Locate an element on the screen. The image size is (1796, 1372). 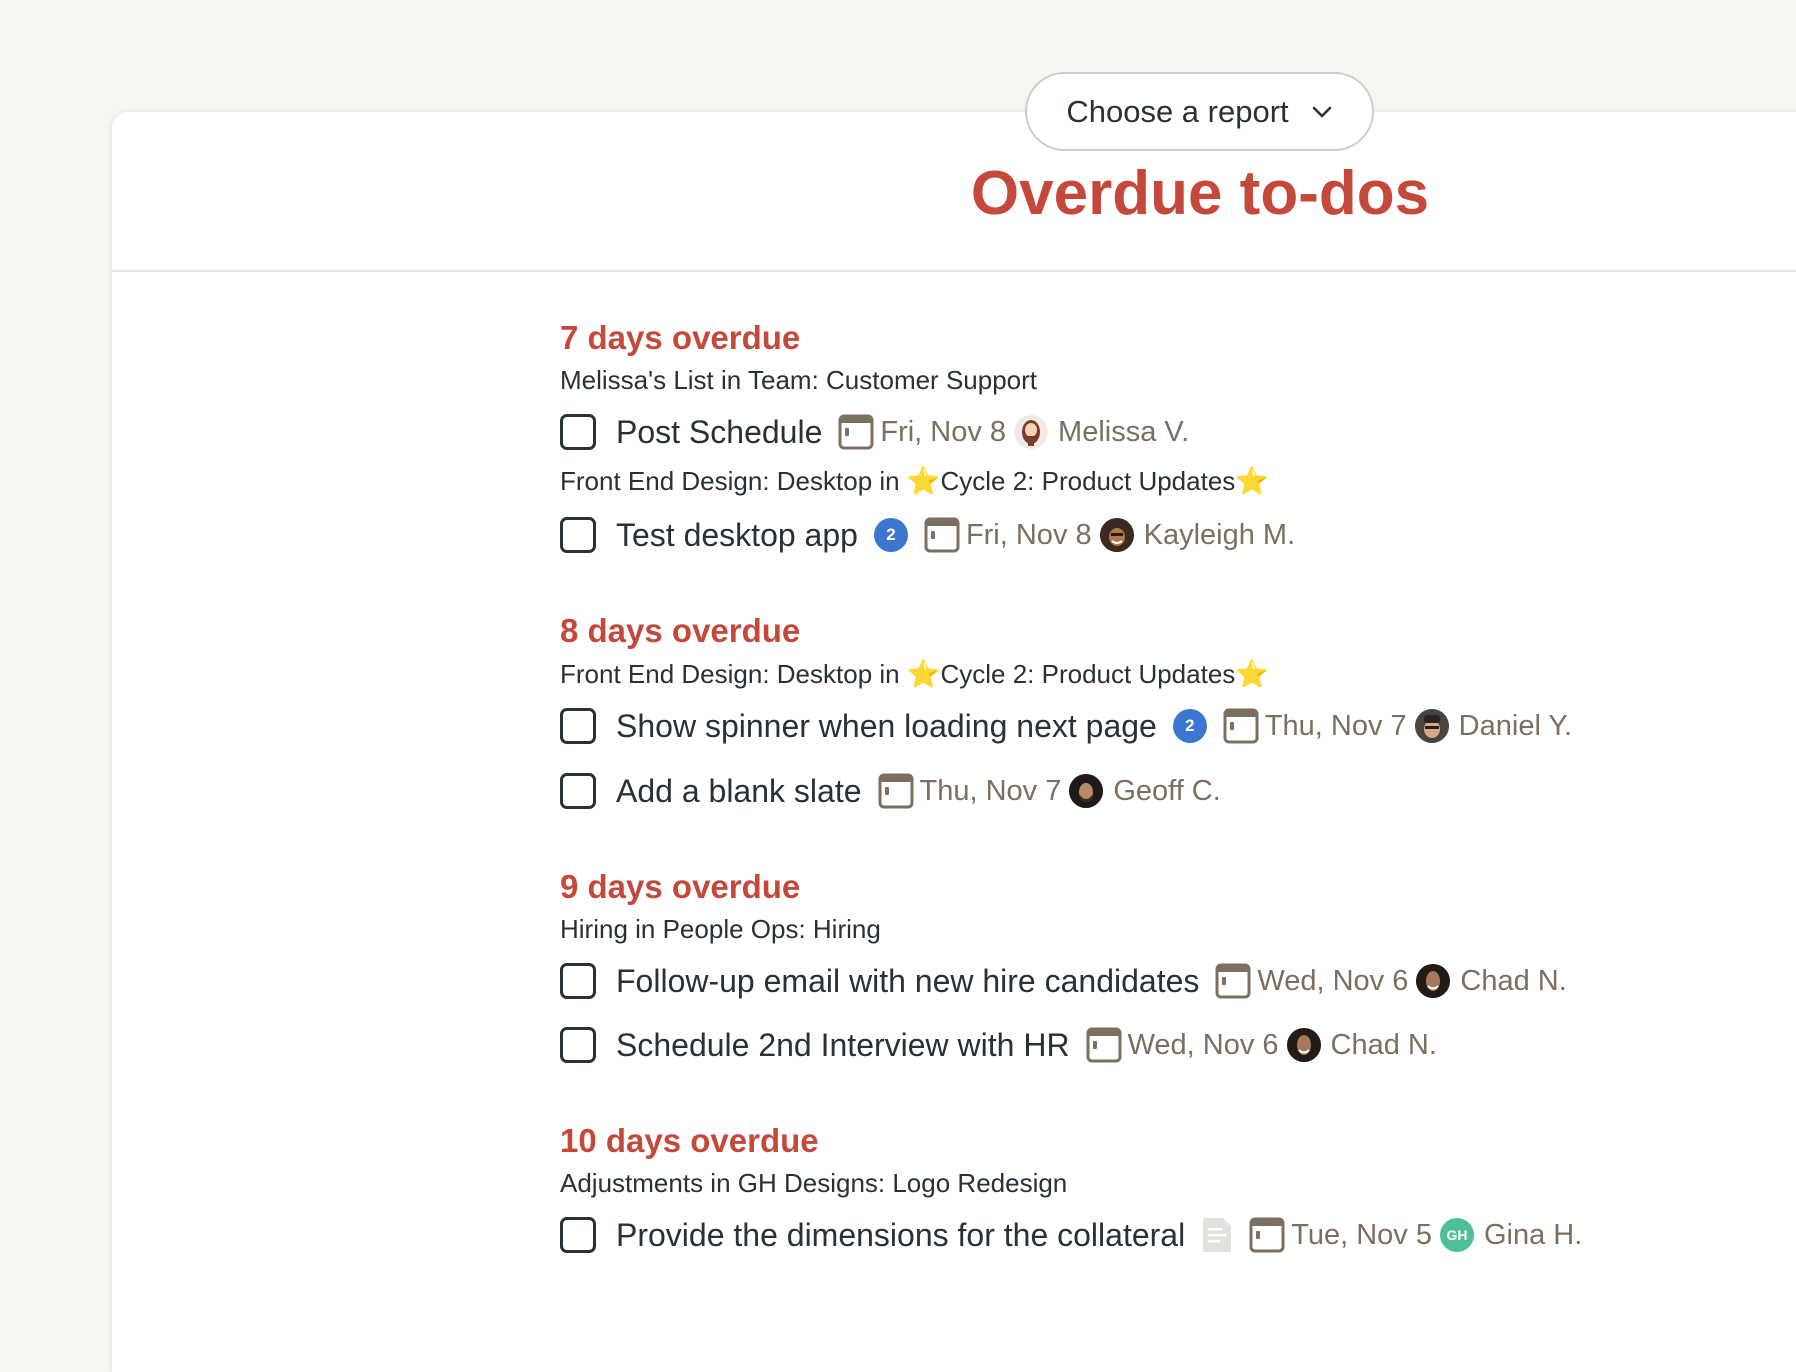
due-date: Tue, Nov 5 is located at coordinates (1361, 1234).